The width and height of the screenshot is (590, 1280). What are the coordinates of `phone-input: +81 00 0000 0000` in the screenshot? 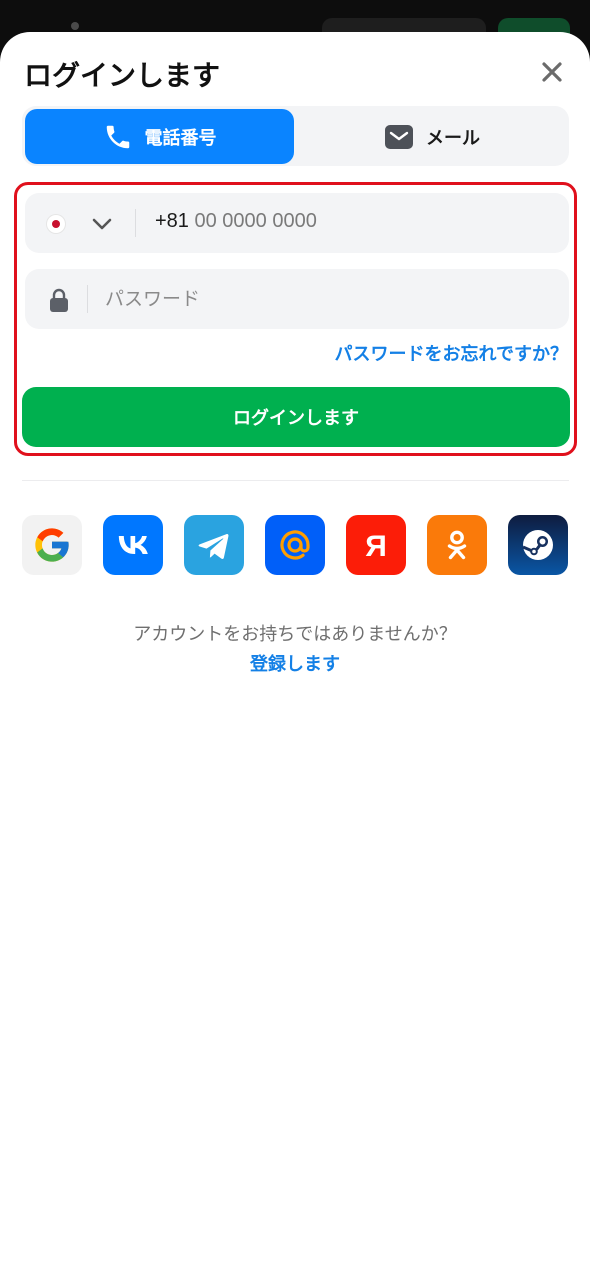 It's located at (236, 221).